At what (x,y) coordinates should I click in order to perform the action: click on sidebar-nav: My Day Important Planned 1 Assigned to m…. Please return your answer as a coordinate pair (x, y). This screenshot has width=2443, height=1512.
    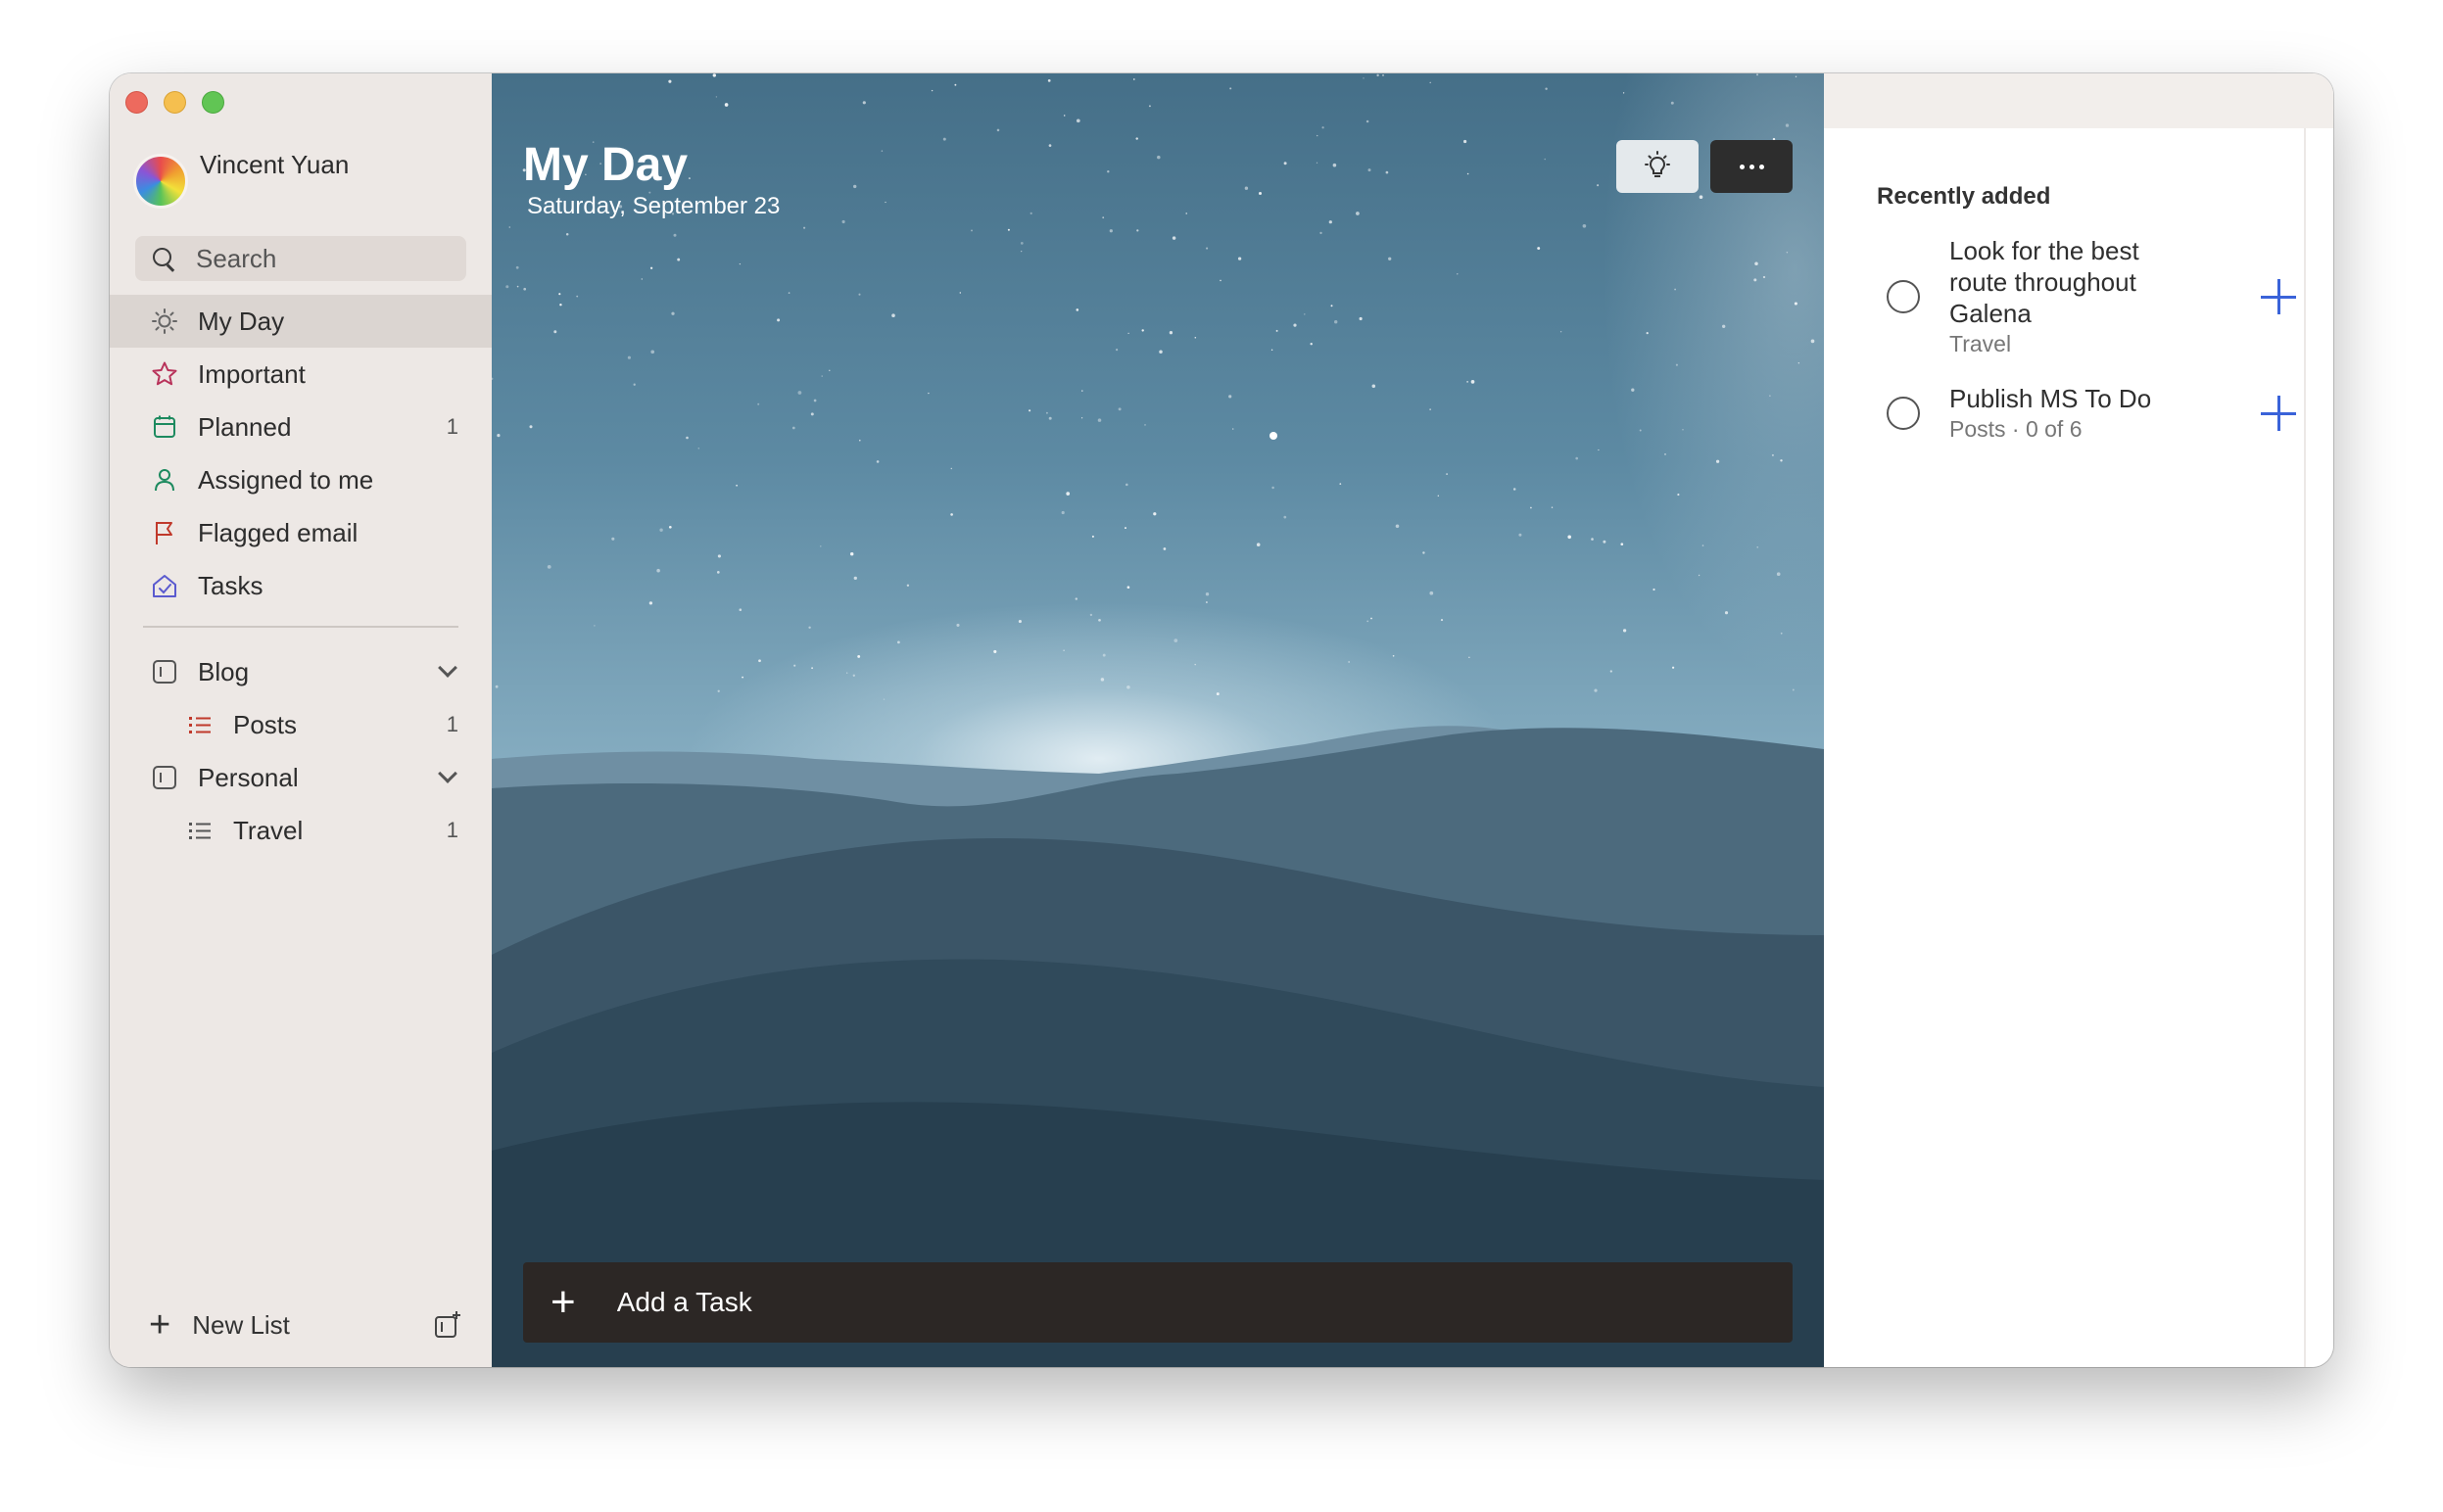
    Looking at the image, I should click on (301, 576).